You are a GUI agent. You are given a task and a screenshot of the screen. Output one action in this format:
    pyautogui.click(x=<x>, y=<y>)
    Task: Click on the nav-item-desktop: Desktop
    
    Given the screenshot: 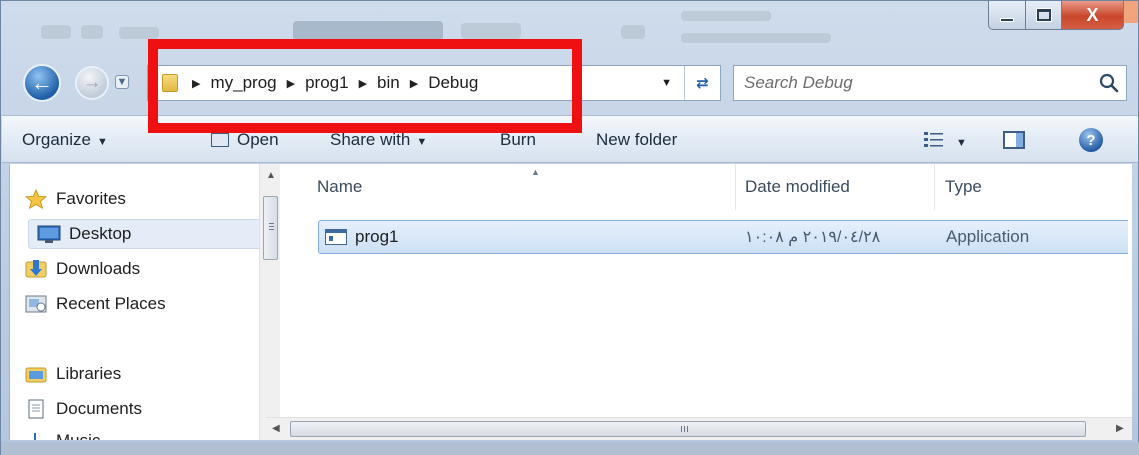 What is the action you would take?
    pyautogui.click(x=147, y=234)
    